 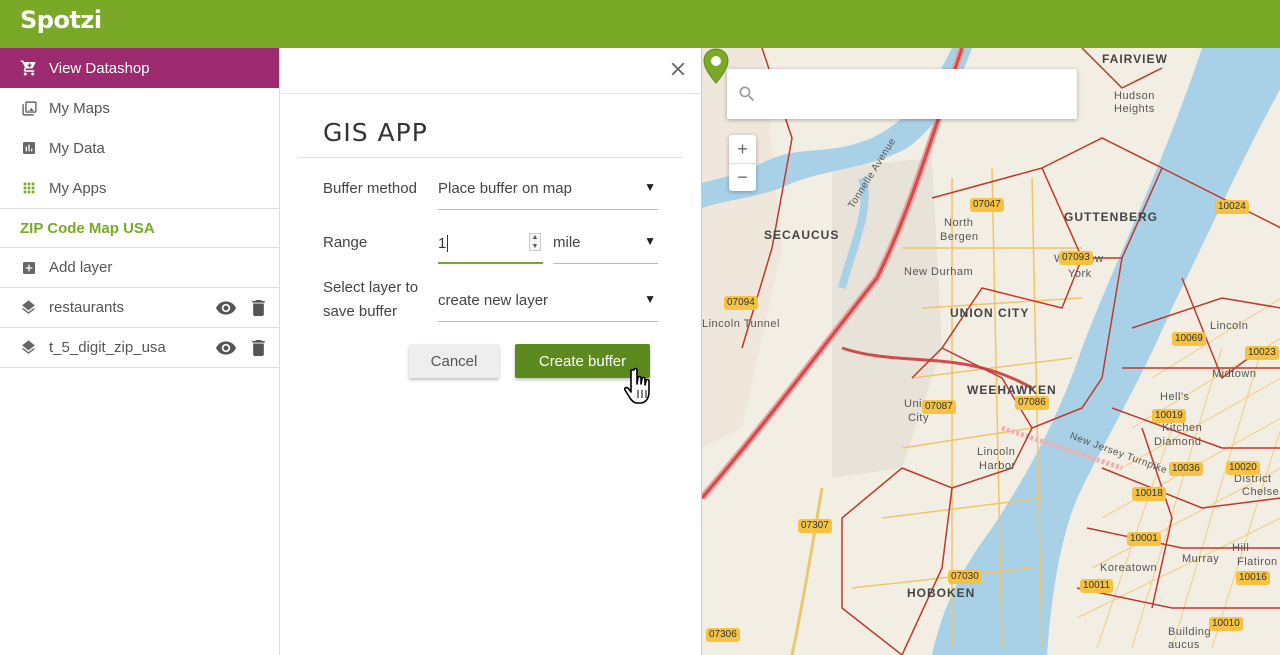 I want to click on zip-badge: 07086, so click(x=1032, y=403).